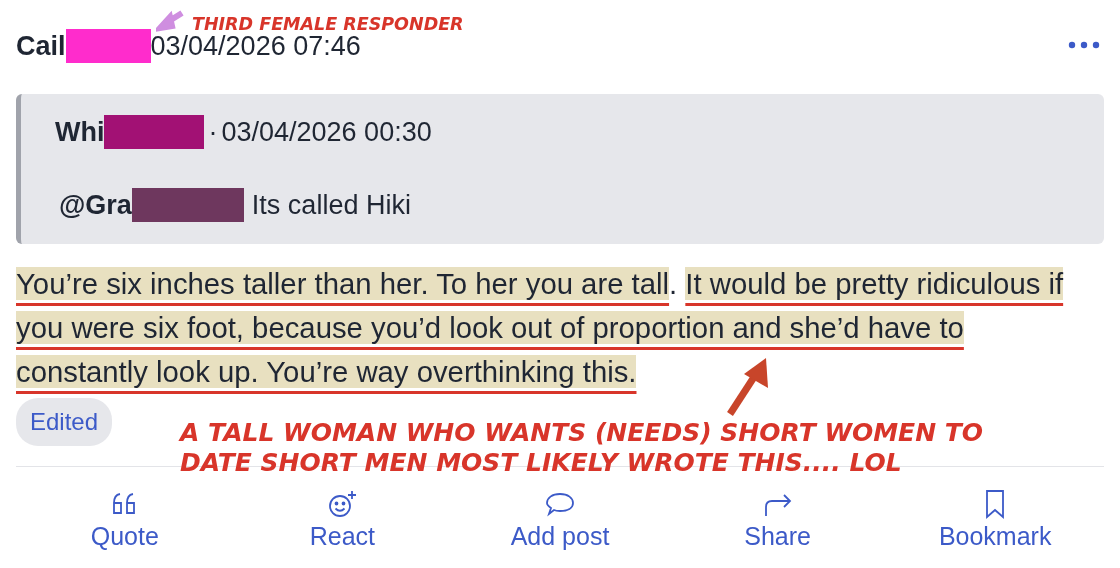 This screenshot has width=1120, height=568. What do you see at coordinates (95, 204) in the screenshot?
I see `mention-link: @Gra` at bounding box center [95, 204].